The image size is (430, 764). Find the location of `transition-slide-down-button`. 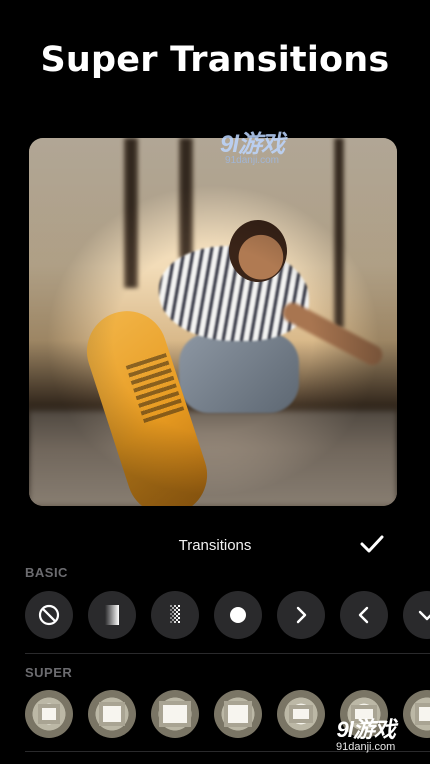

transition-slide-down-button is located at coordinates (416, 615).